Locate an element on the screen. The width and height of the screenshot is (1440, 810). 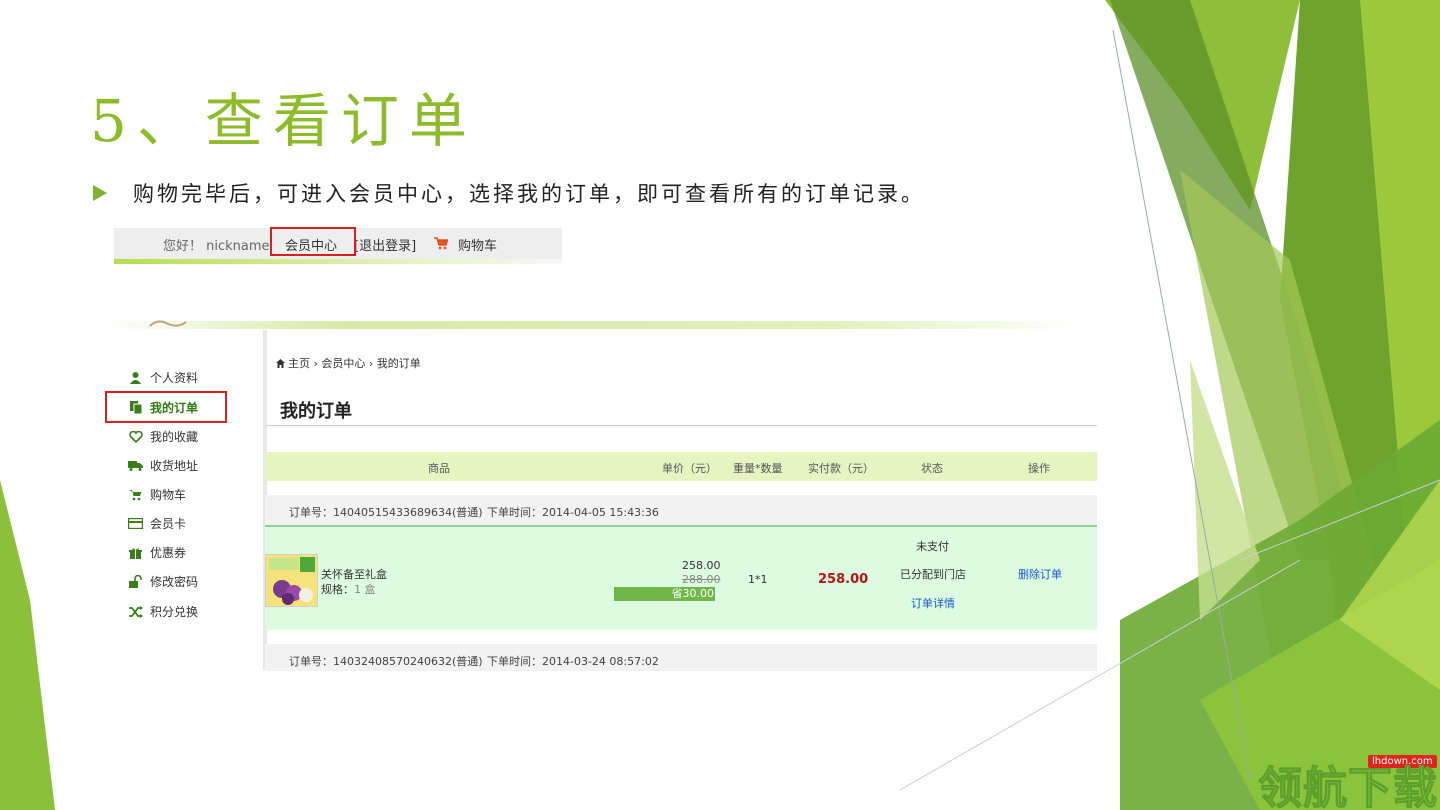
sidebar-item-label: 个人资料 is located at coordinates (174, 378).